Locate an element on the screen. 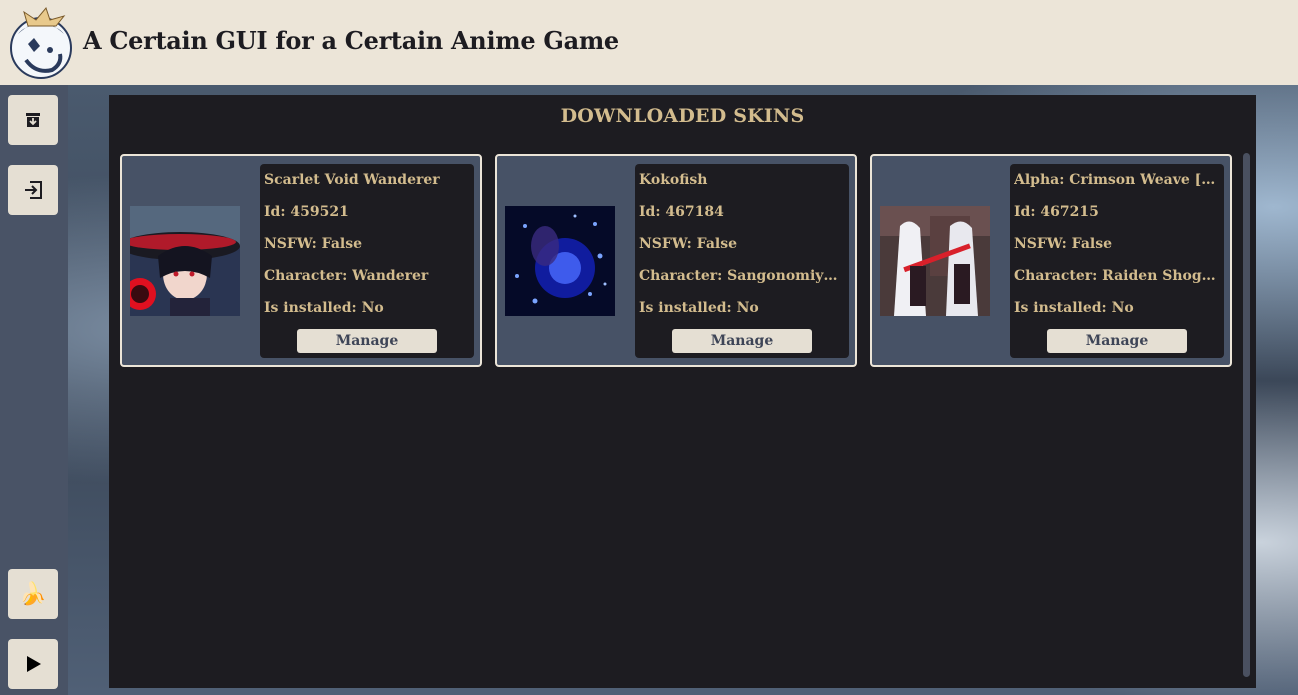 Image resolution: width=1298 pixels, height=695 pixels. login-arrow-icon is located at coordinates (33, 190).